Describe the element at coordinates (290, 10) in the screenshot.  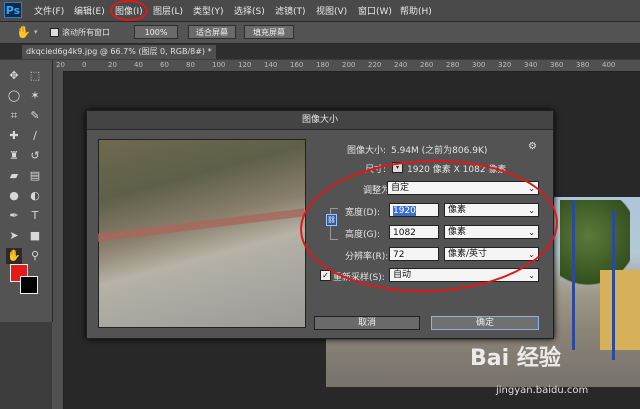
I see `menu-filter: 滤镜(T)` at that location.